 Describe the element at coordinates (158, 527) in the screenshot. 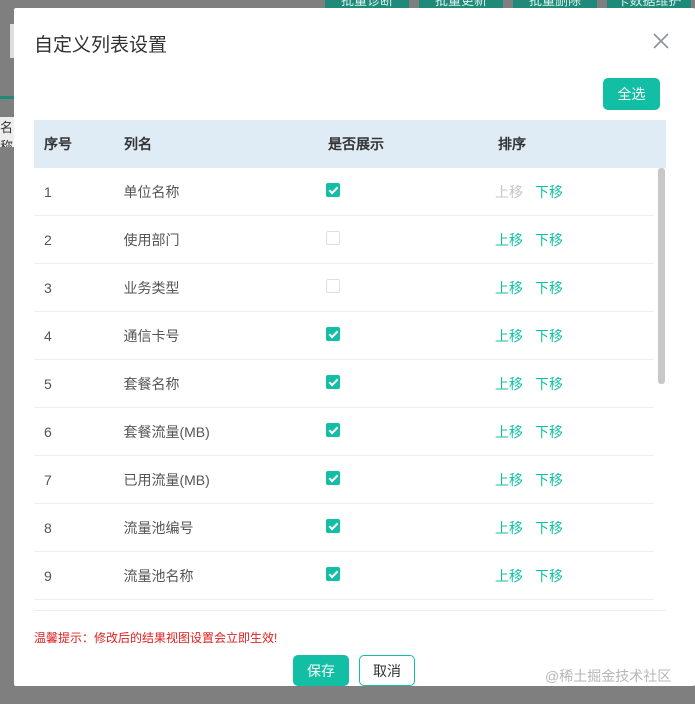

I see `row-column-name: 流量池编号` at that location.